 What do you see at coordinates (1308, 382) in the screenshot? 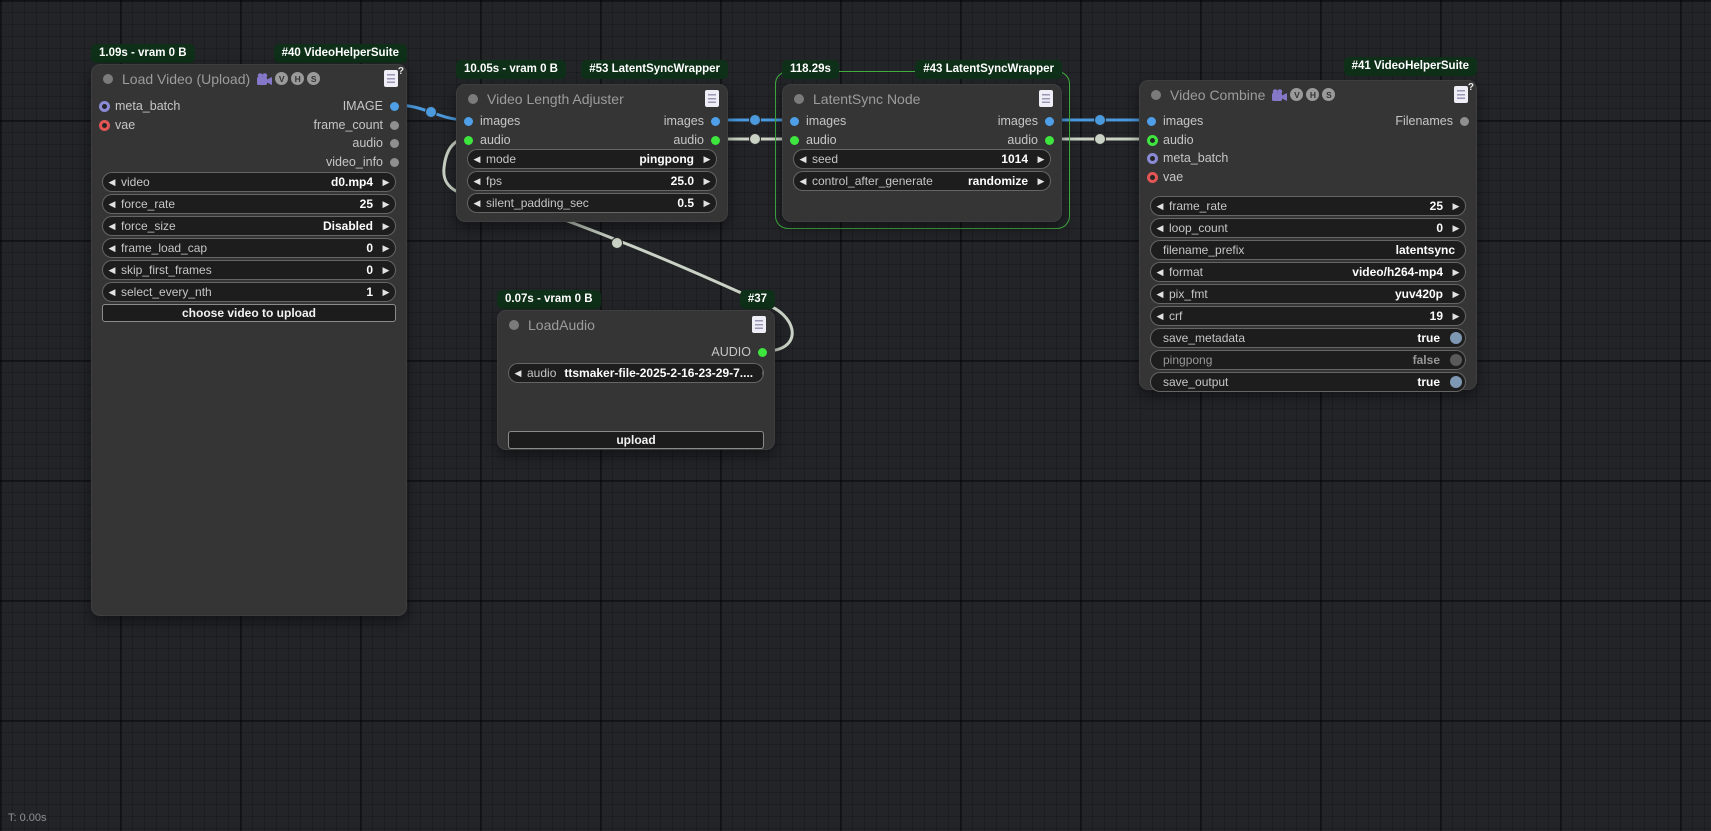
I see `widget-save-output: save_output true` at bounding box center [1308, 382].